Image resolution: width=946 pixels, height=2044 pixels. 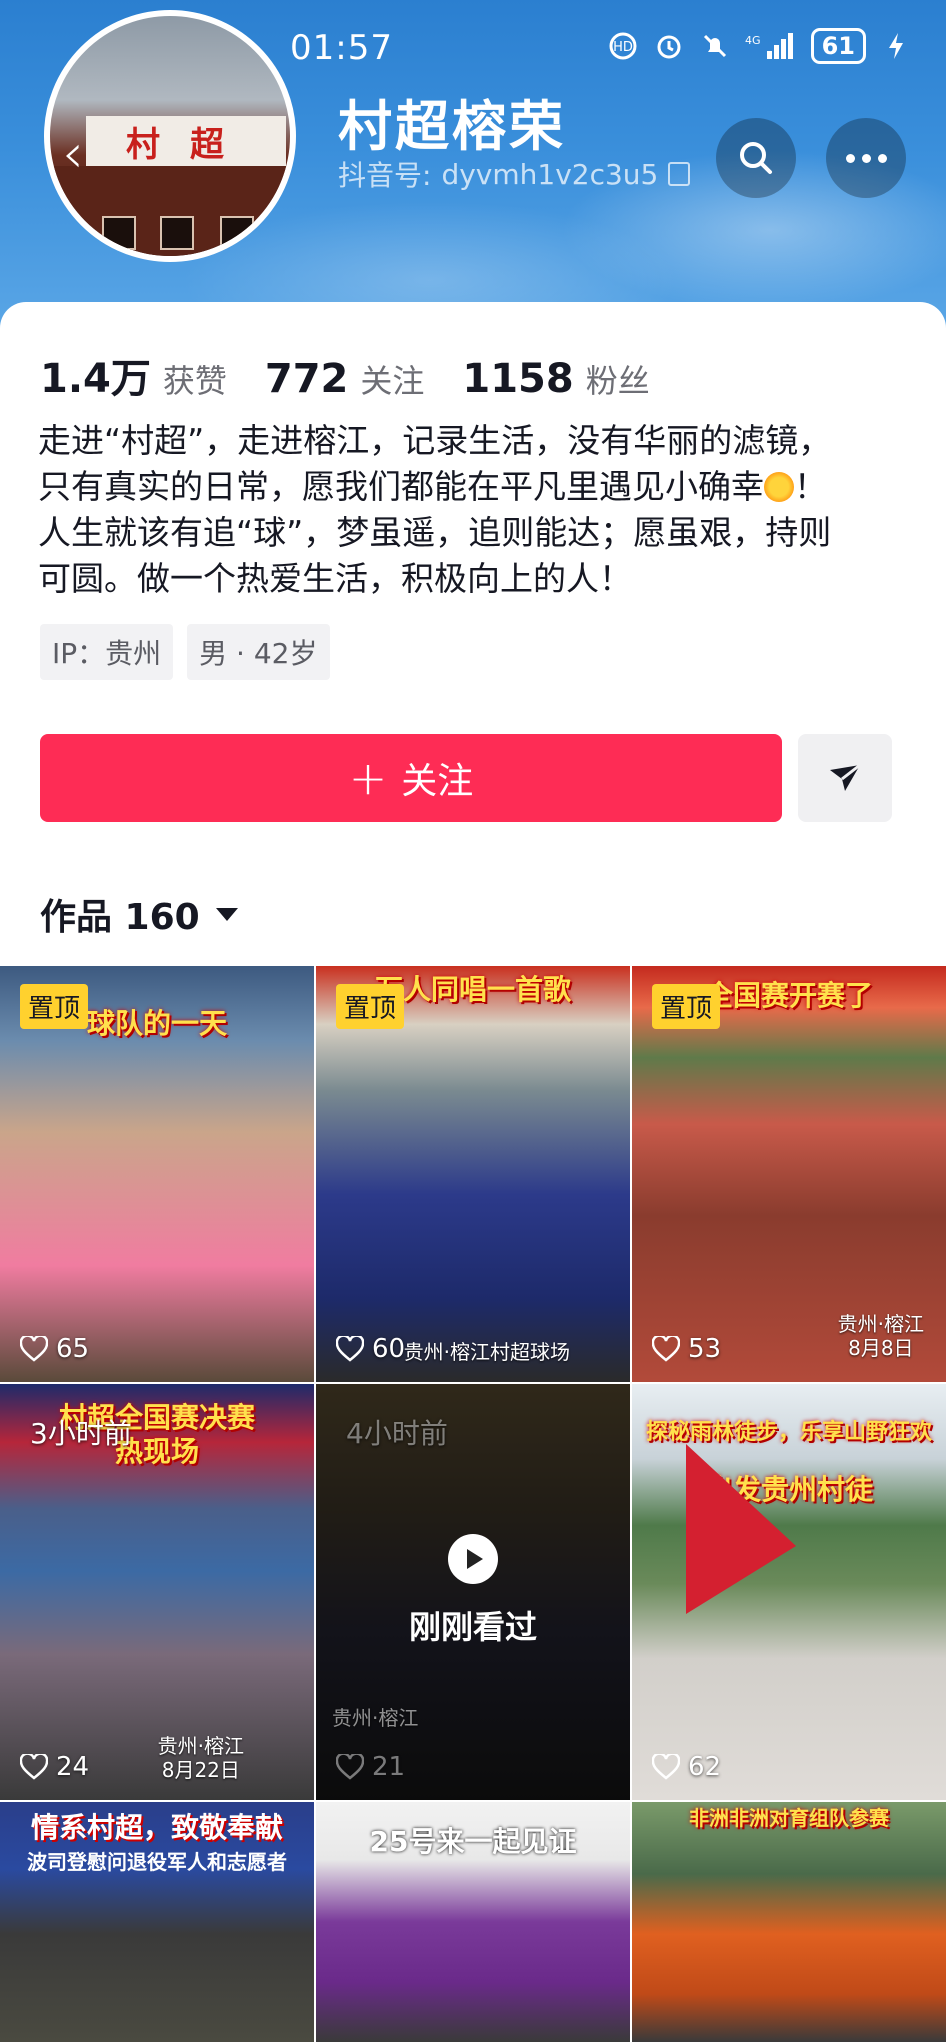 I want to click on stat-value: 1.4万, so click(x=95, y=379).